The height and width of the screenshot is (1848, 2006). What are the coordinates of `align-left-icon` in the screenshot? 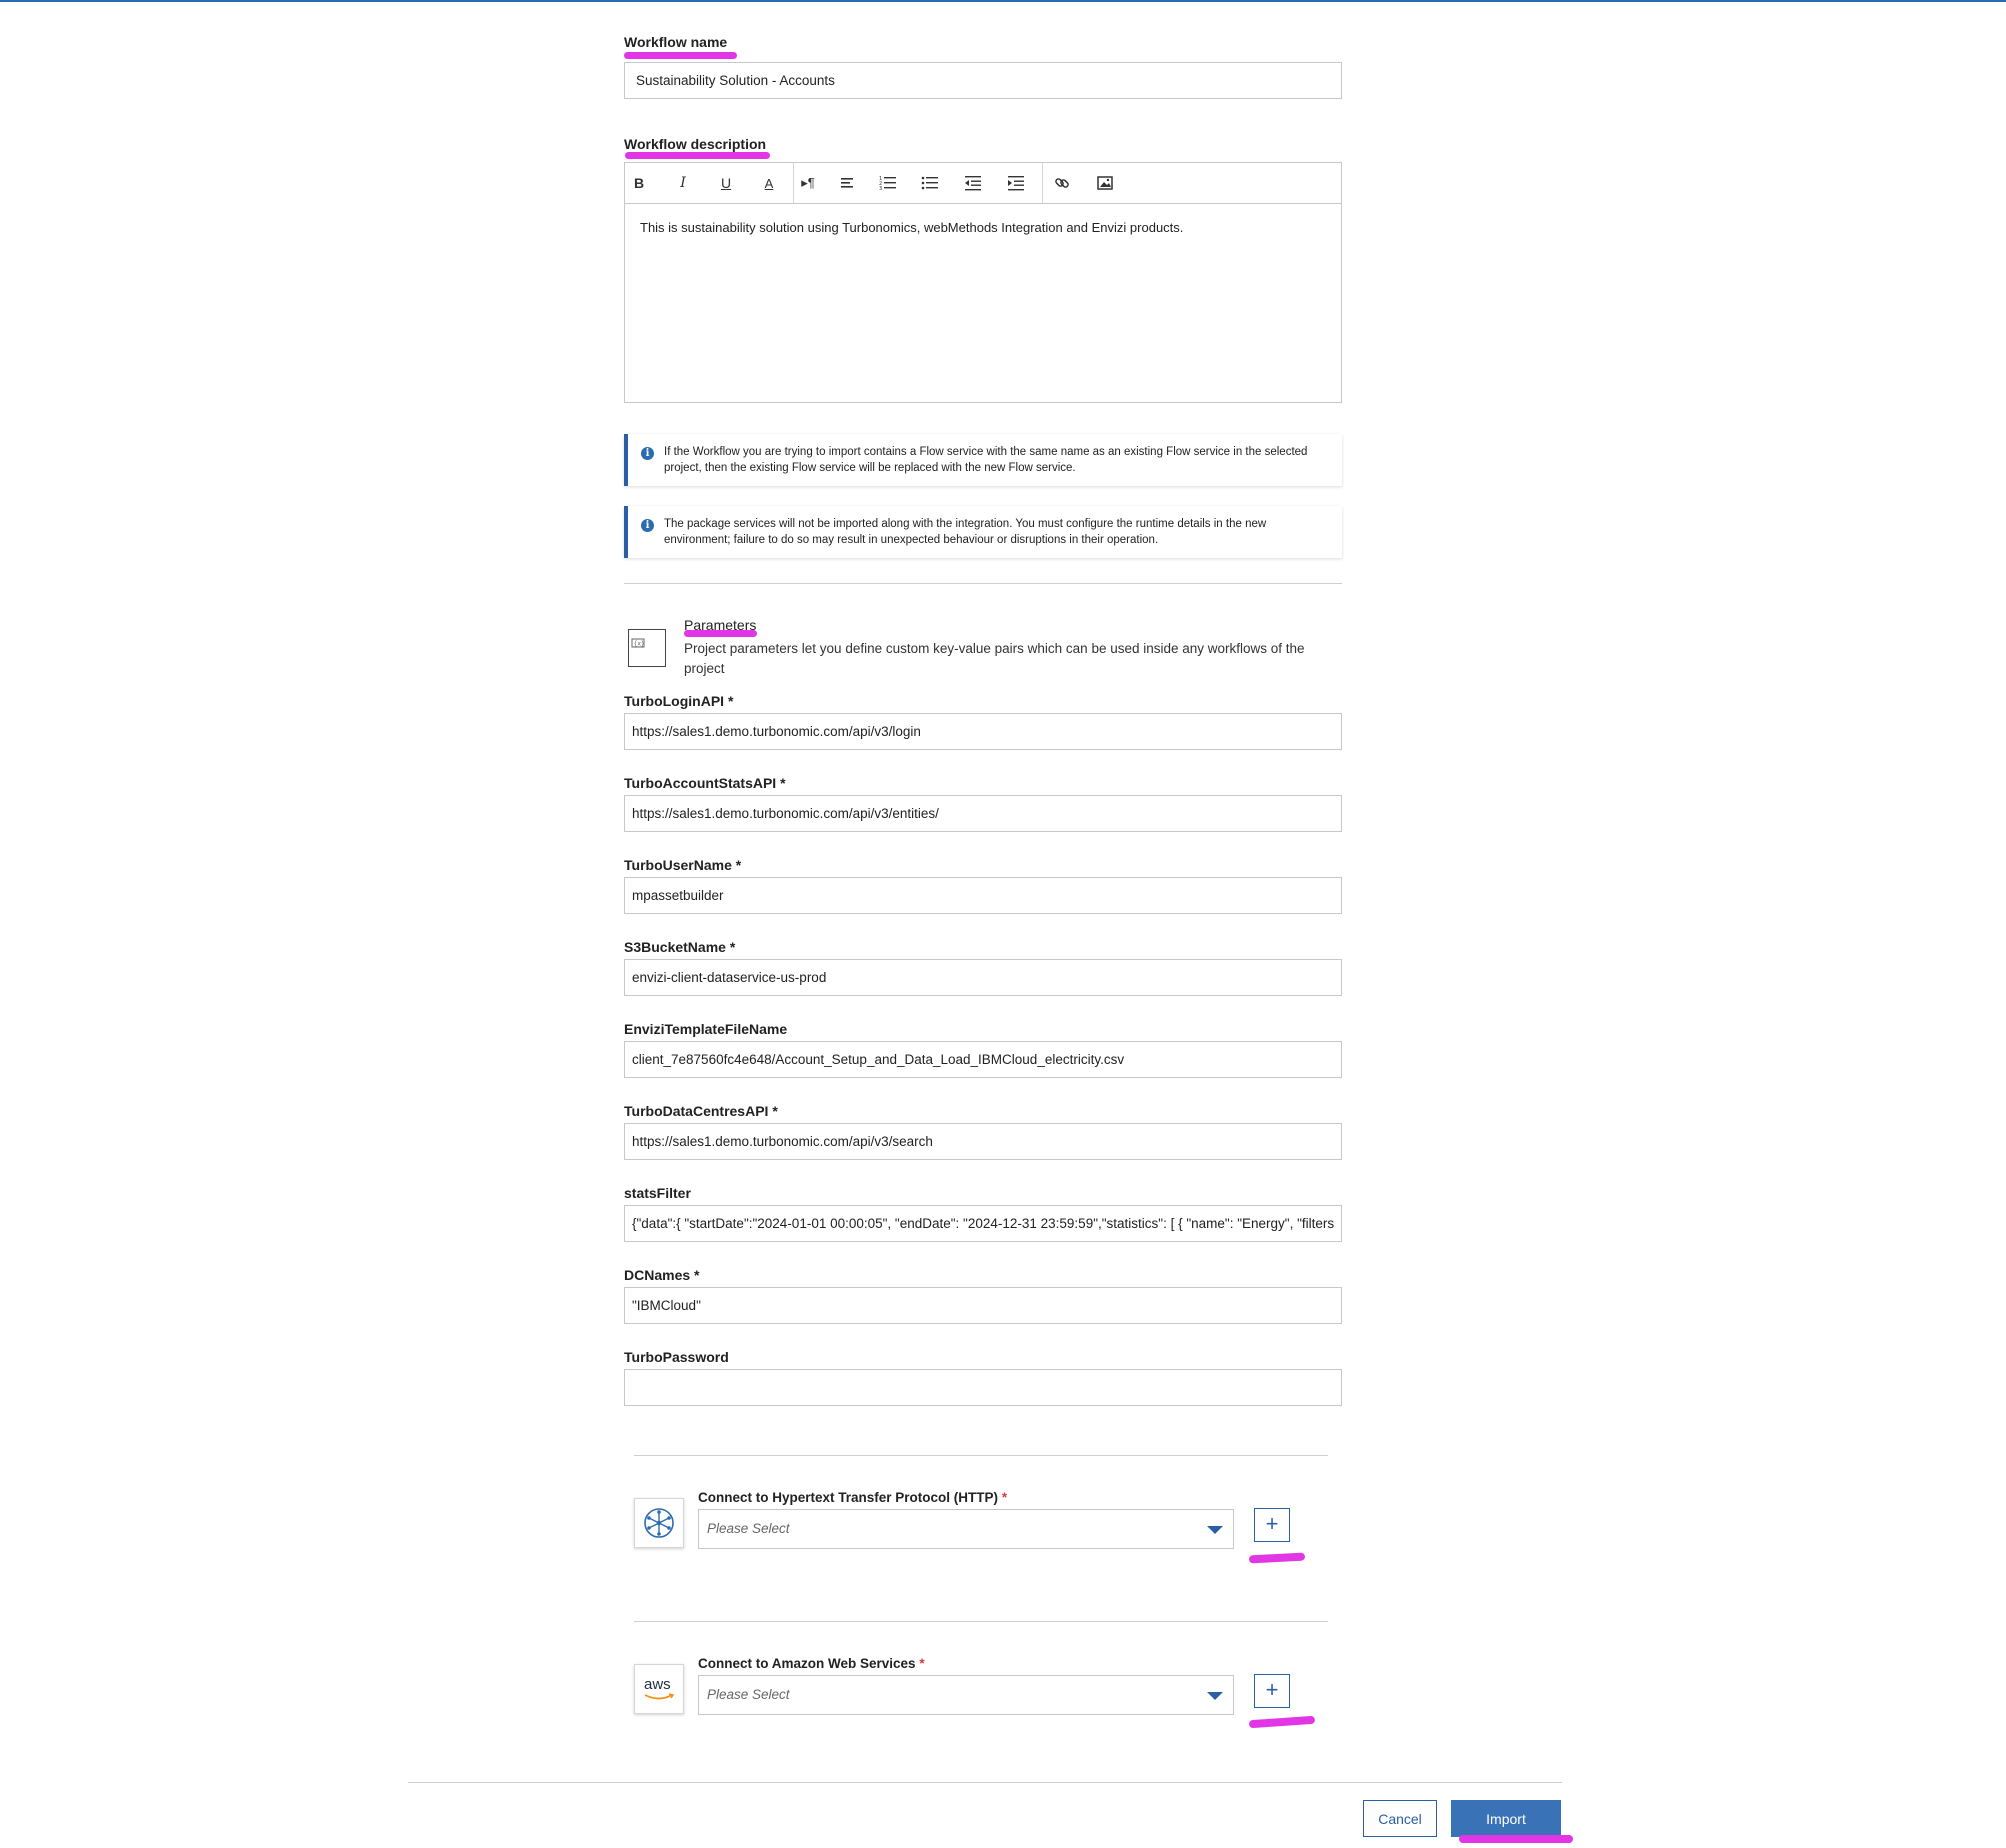 It's located at (848, 183).